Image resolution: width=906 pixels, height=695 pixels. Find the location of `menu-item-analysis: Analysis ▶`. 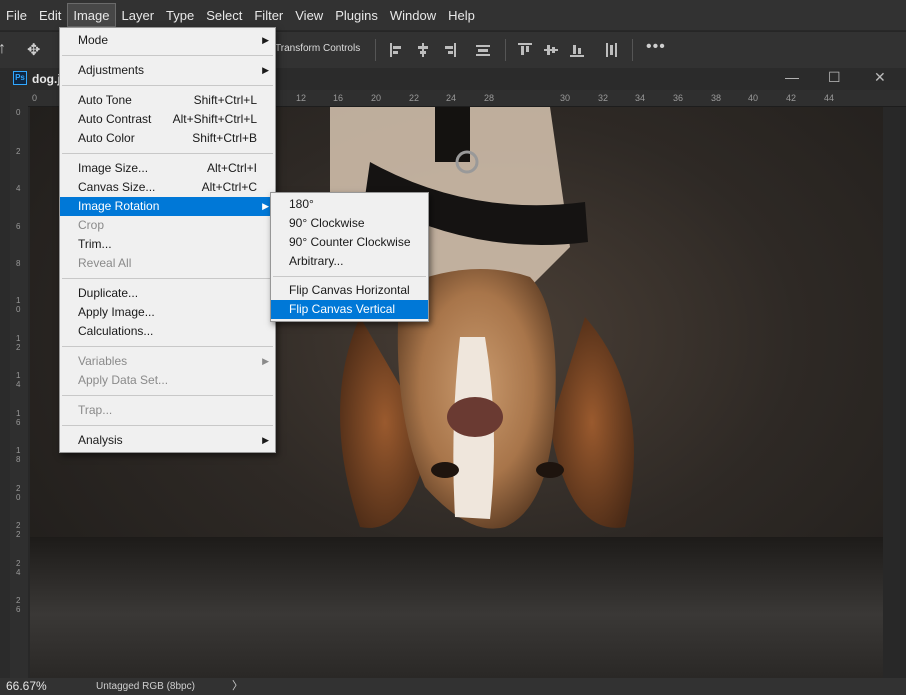

menu-item-analysis: Analysis ▶ is located at coordinates (167, 440).